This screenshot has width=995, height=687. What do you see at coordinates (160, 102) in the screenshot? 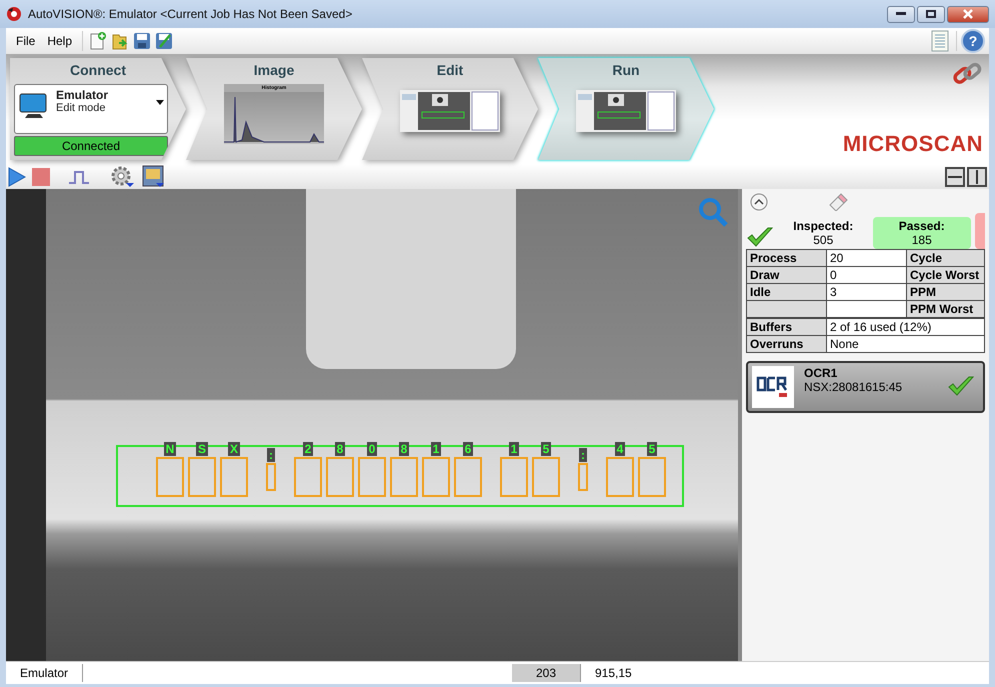
I see `dropdown-arrow-icon` at bounding box center [160, 102].